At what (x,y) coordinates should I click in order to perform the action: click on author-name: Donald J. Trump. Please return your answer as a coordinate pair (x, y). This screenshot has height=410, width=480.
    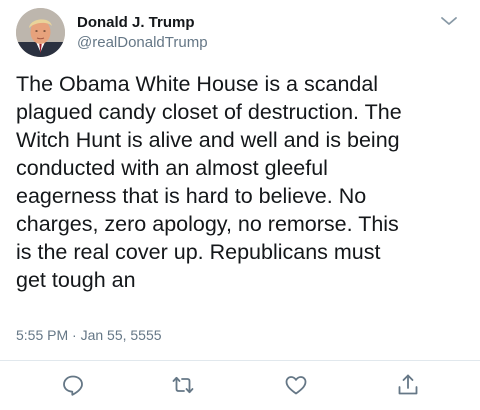
    Looking at the image, I should click on (136, 23).